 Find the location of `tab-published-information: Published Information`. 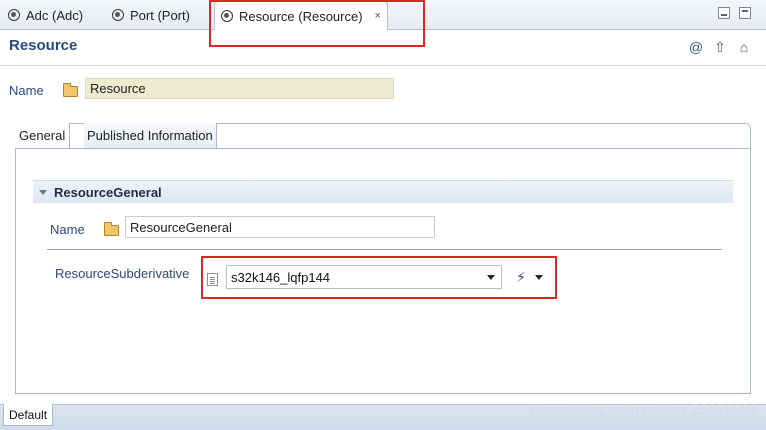

tab-published-information: Published Information is located at coordinates (150, 136).